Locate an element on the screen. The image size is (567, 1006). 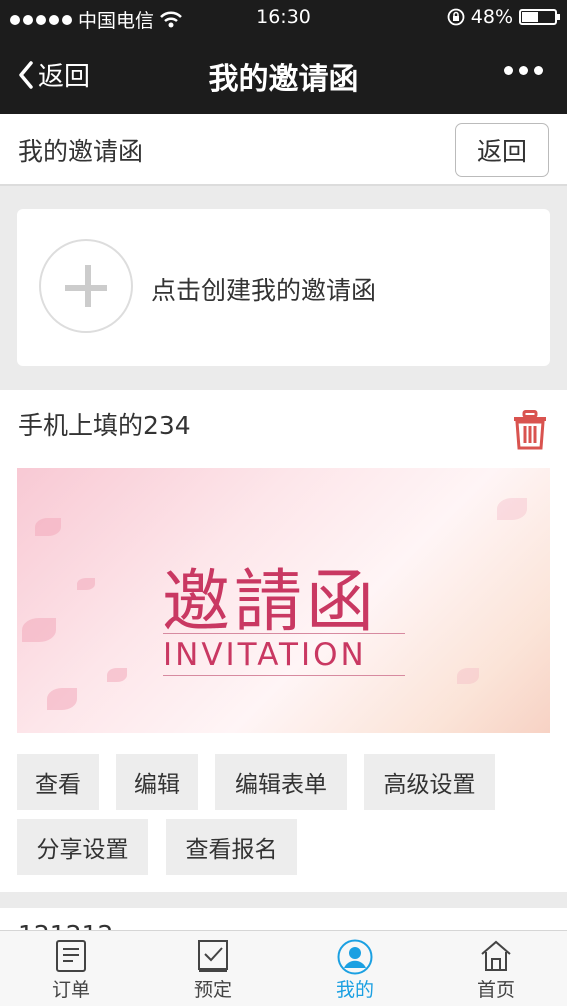
navigation-bar: 返回 我的邀请函 is located at coordinates (283, 75).